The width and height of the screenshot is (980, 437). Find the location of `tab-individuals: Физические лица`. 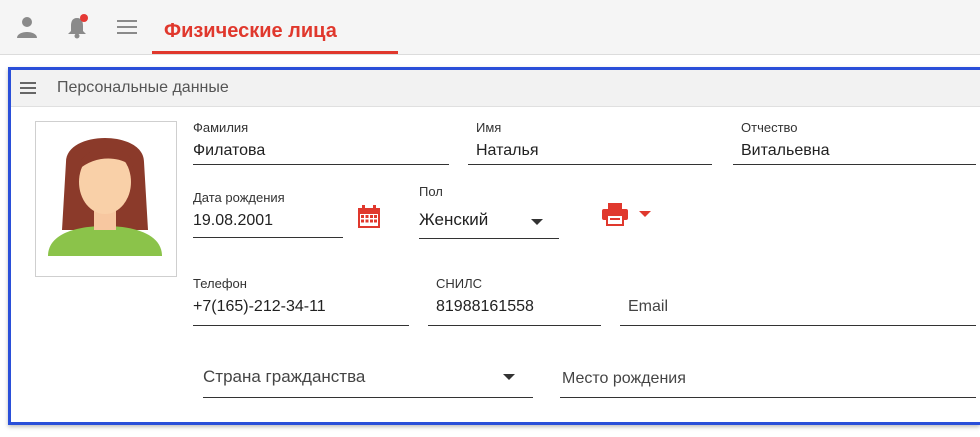

tab-individuals: Физические лица is located at coordinates (250, 31).